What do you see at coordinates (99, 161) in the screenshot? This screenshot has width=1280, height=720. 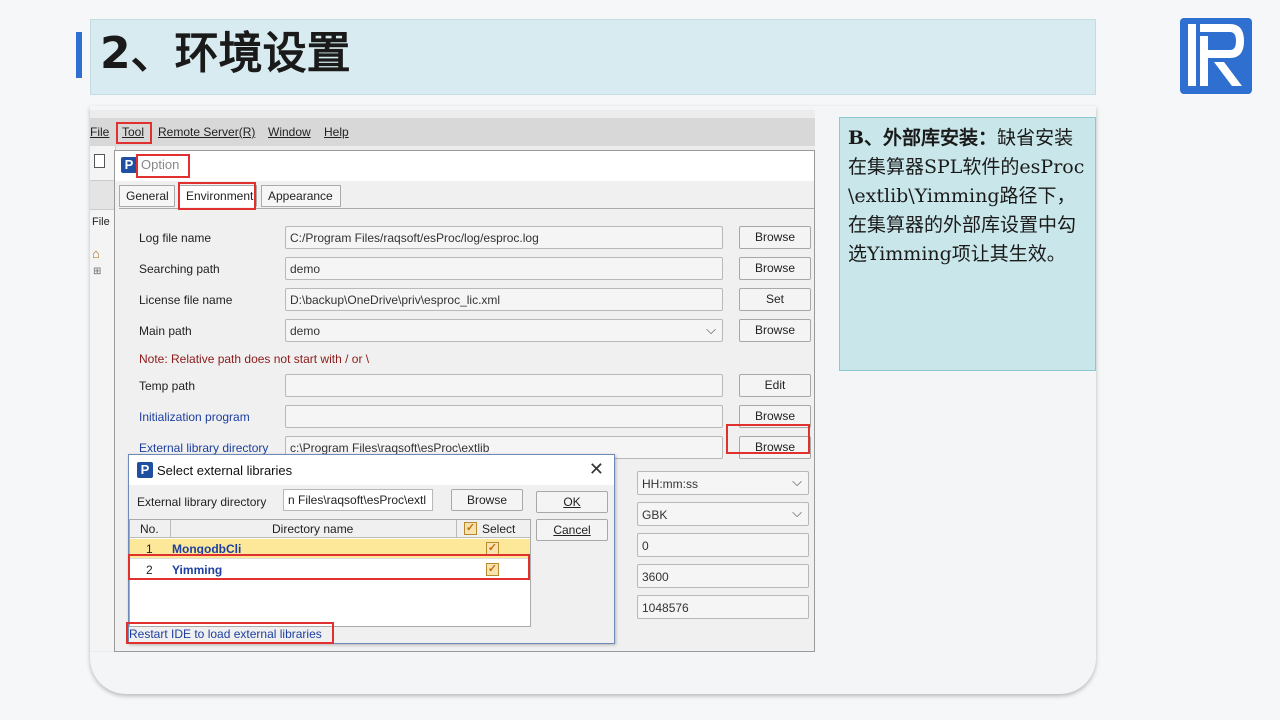 I see `new-file-icon` at bounding box center [99, 161].